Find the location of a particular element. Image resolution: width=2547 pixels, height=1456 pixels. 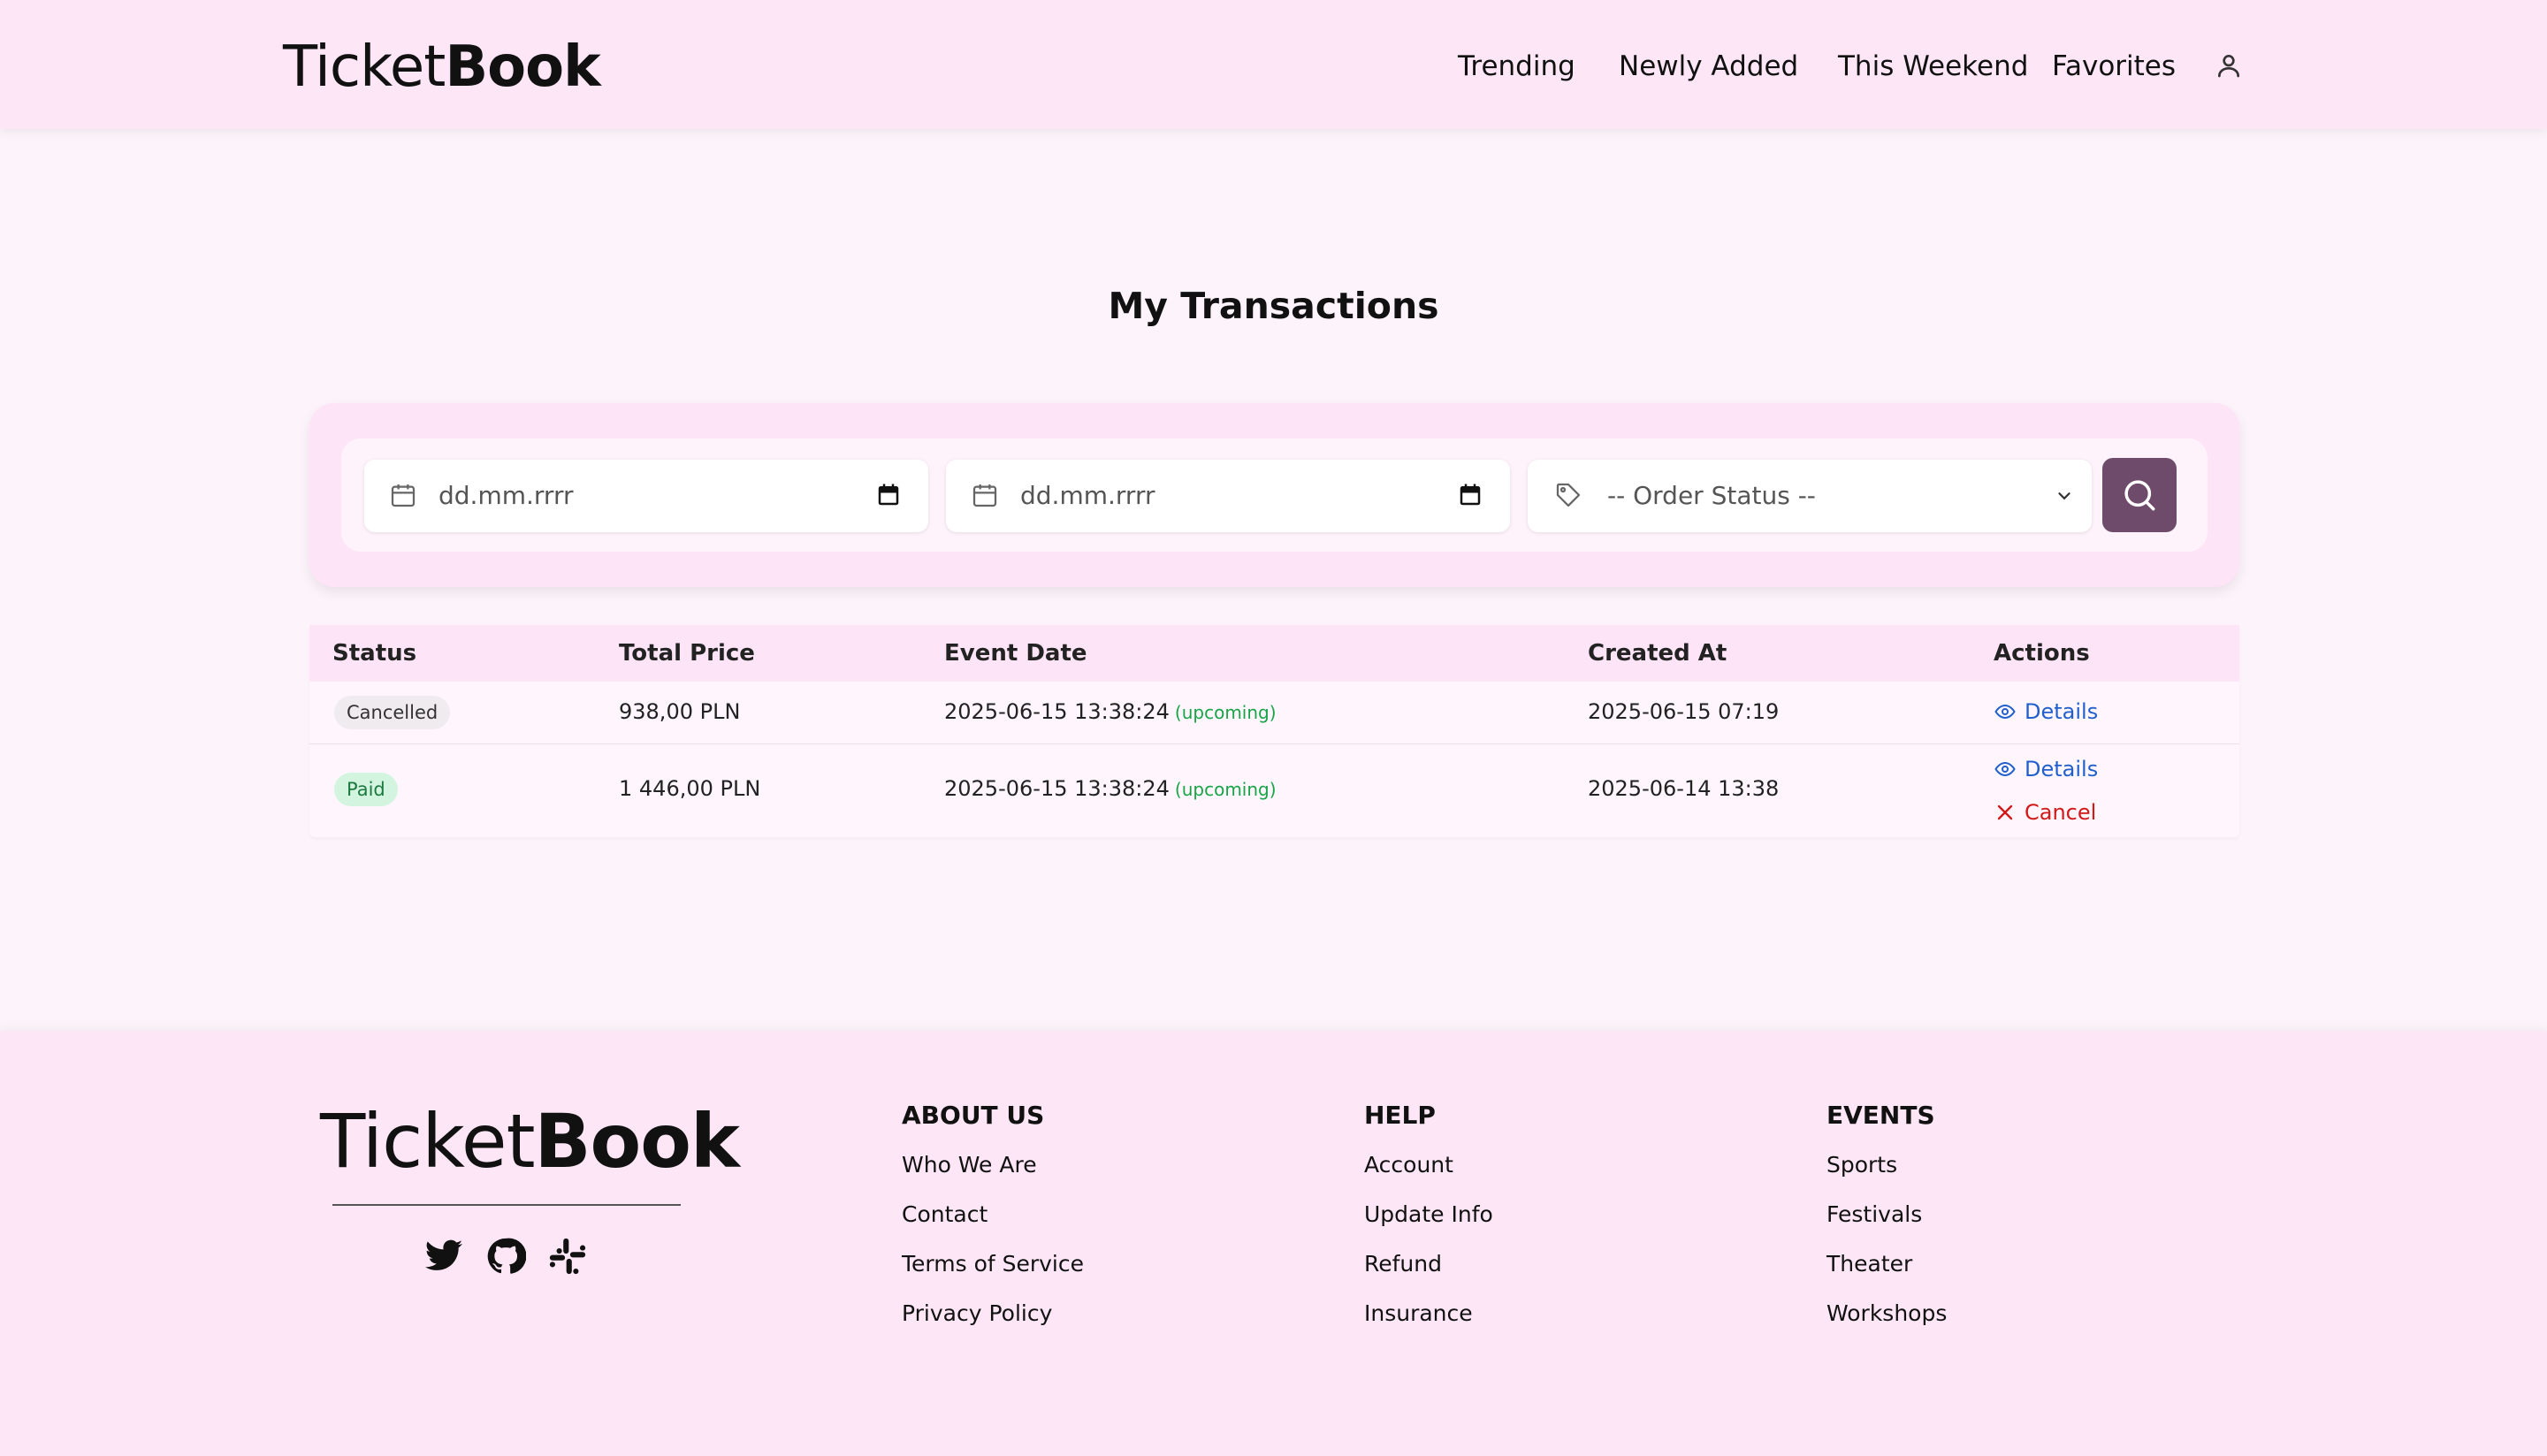

order-status-select: -- Order Status -- is located at coordinates (1810, 496).